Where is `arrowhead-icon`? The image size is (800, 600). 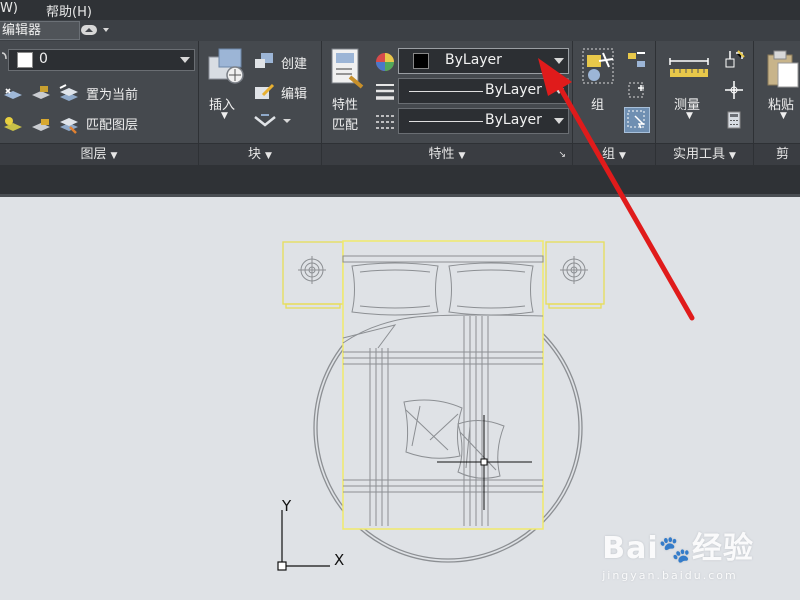
arrowhead-icon is located at coordinates (555, 77).